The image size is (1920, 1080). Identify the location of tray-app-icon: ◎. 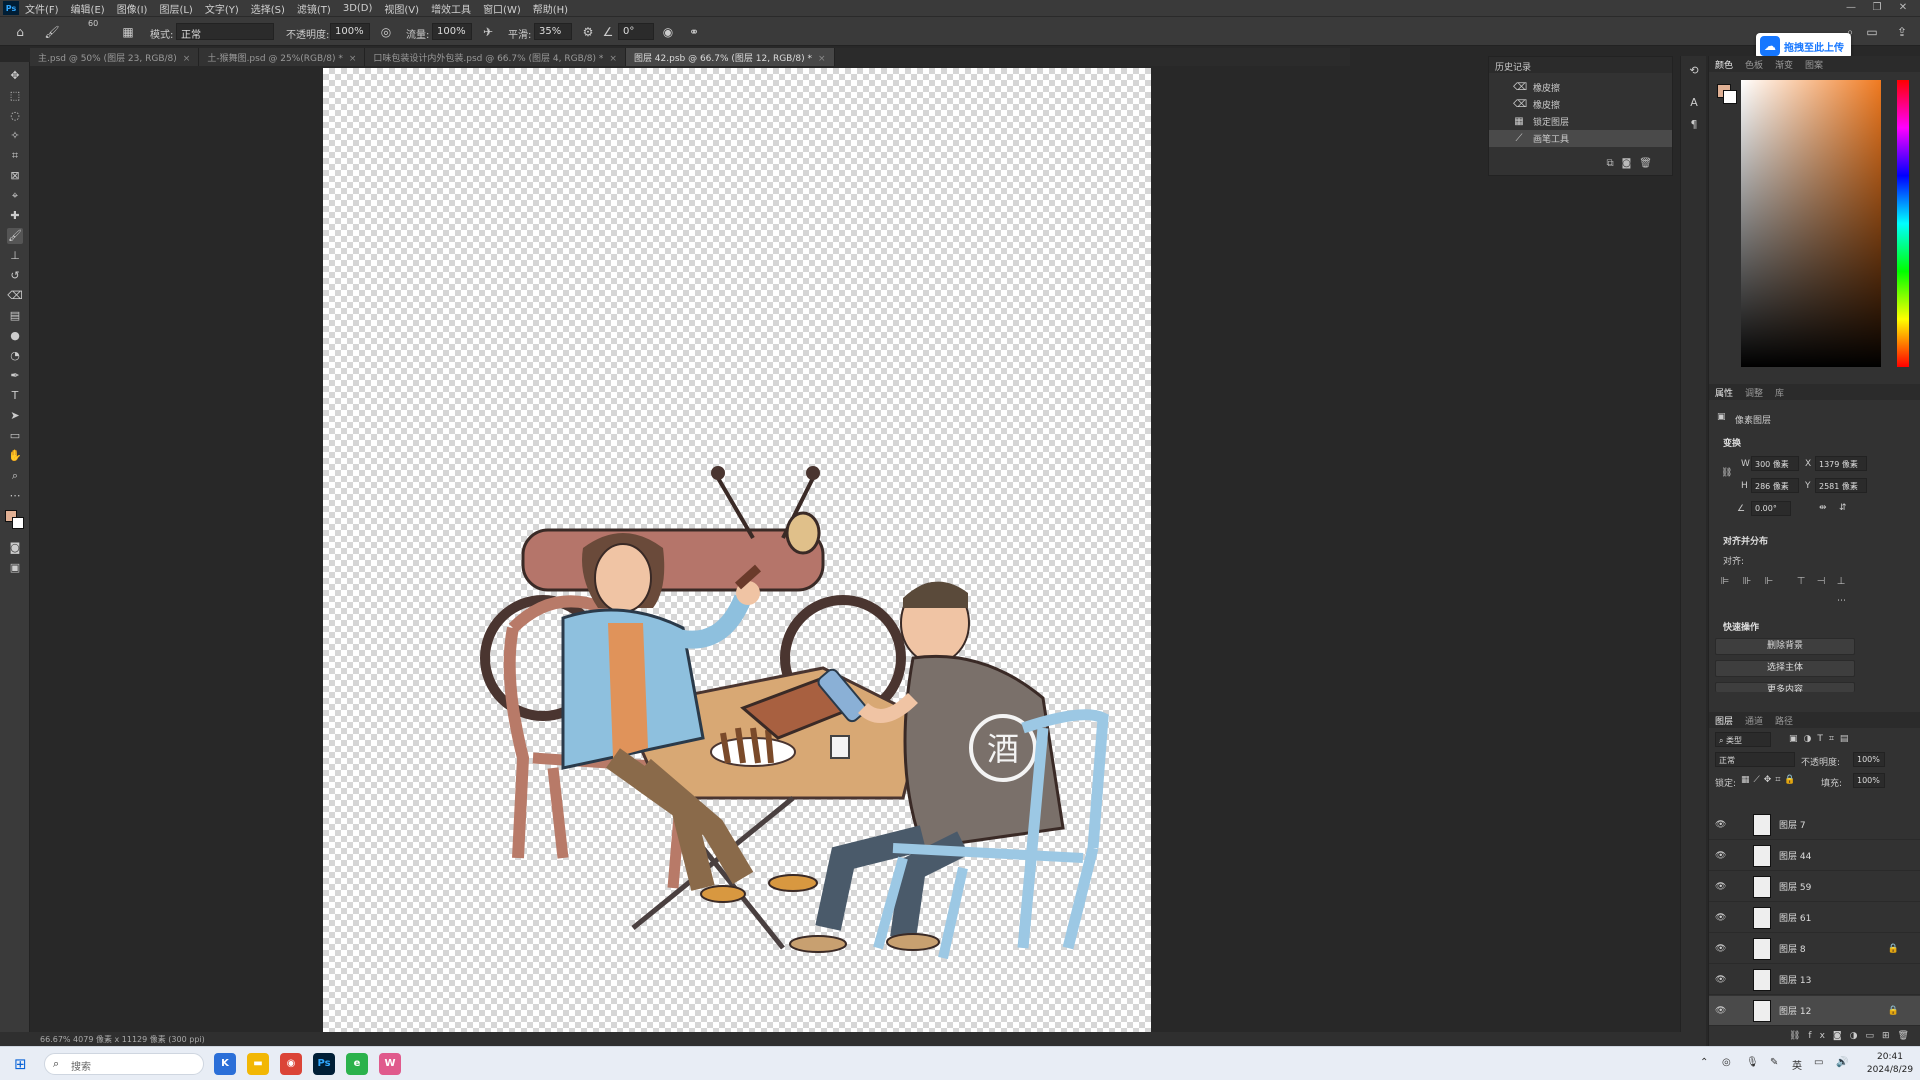
(1726, 1062).